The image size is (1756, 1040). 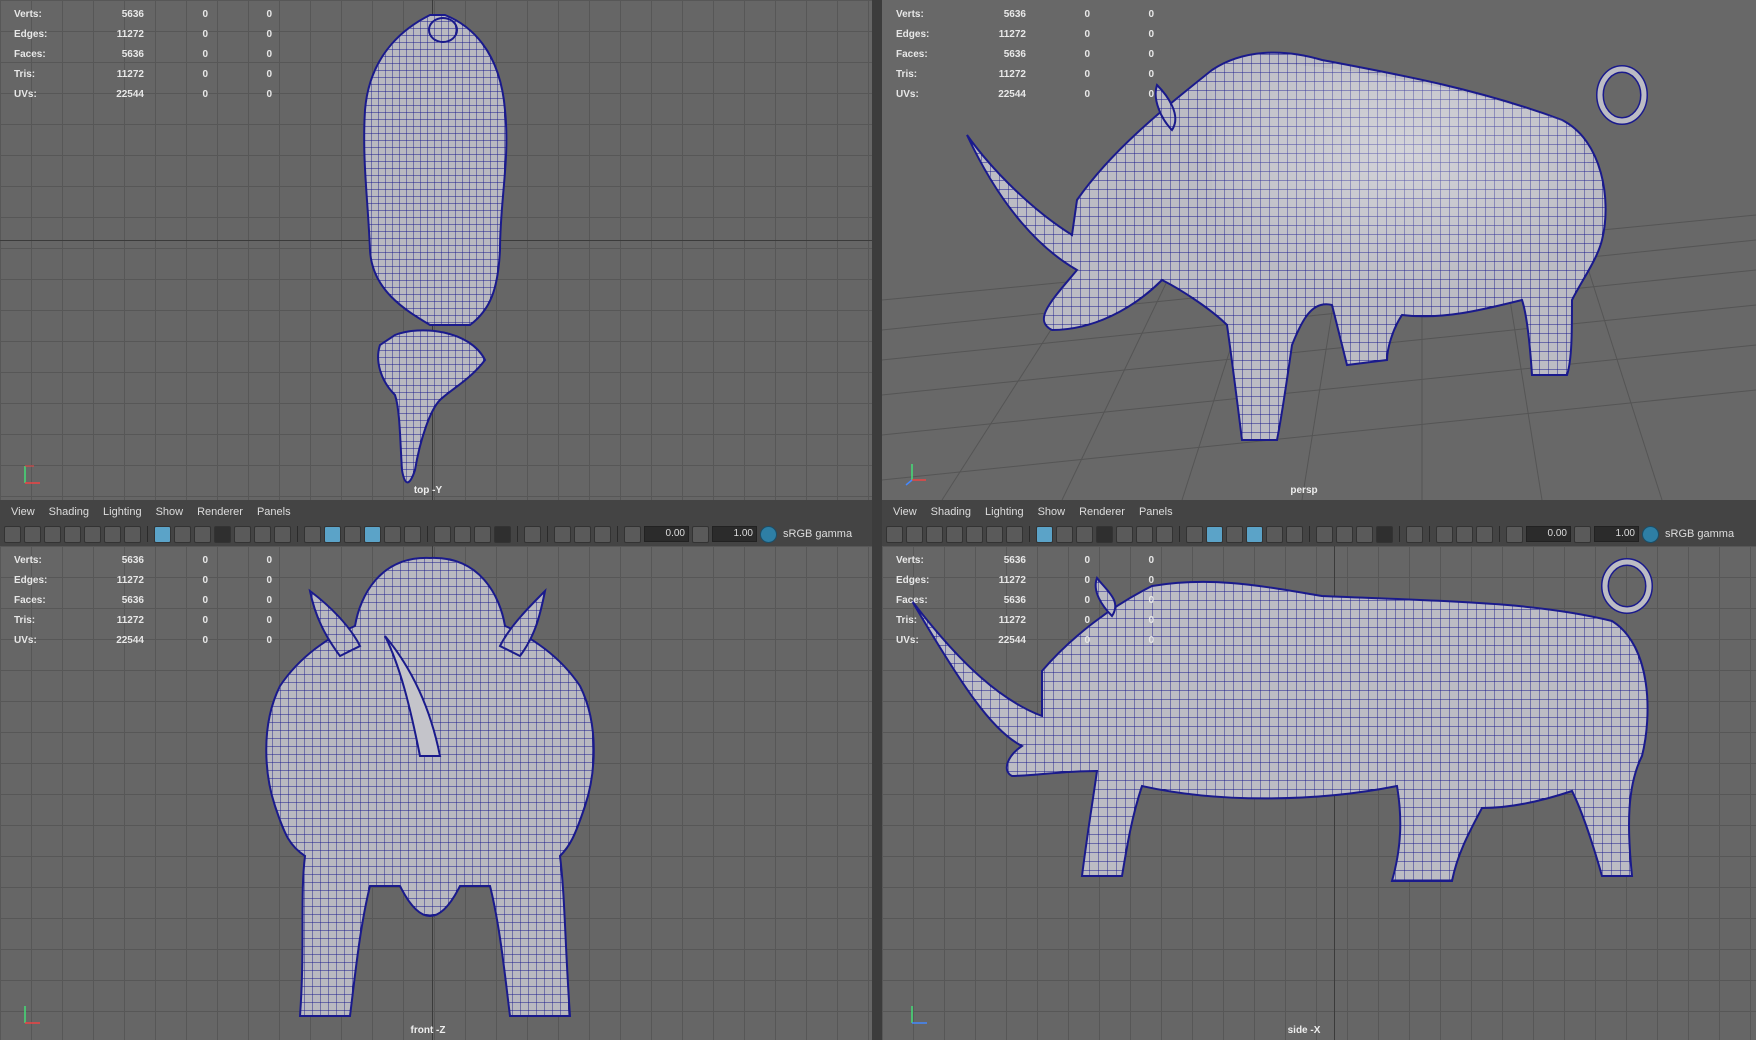 I want to click on camera-label: front -Z, so click(x=428, y=1030).